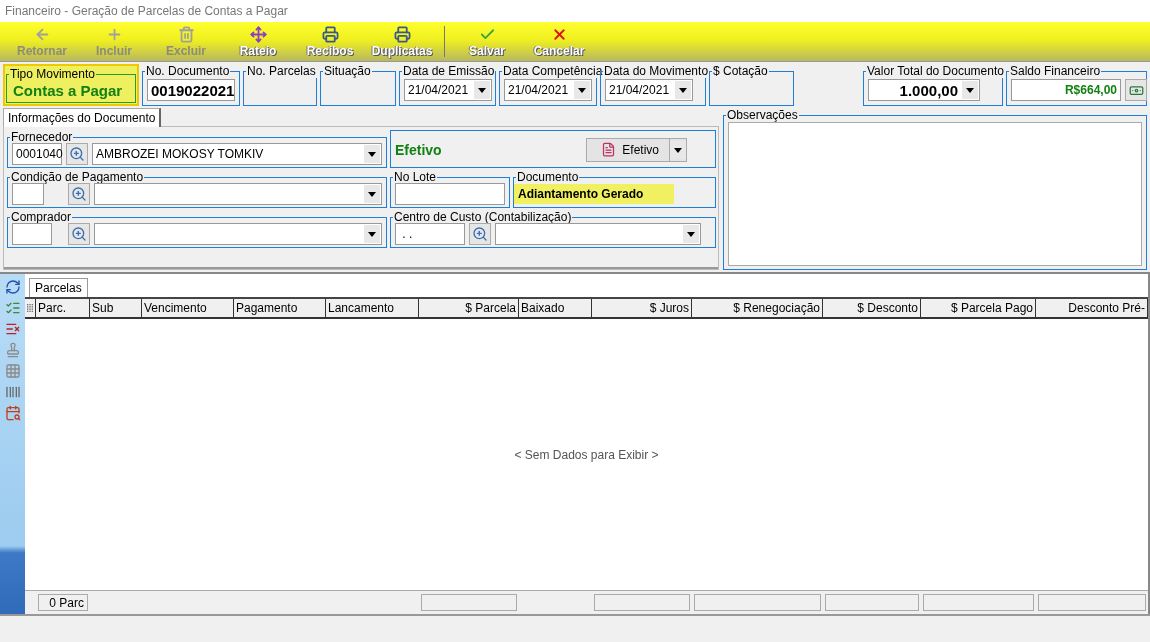 The height and width of the screenshot is (642, 1150). I want to click on balance-field: R$664,00, so click(1066, 90).